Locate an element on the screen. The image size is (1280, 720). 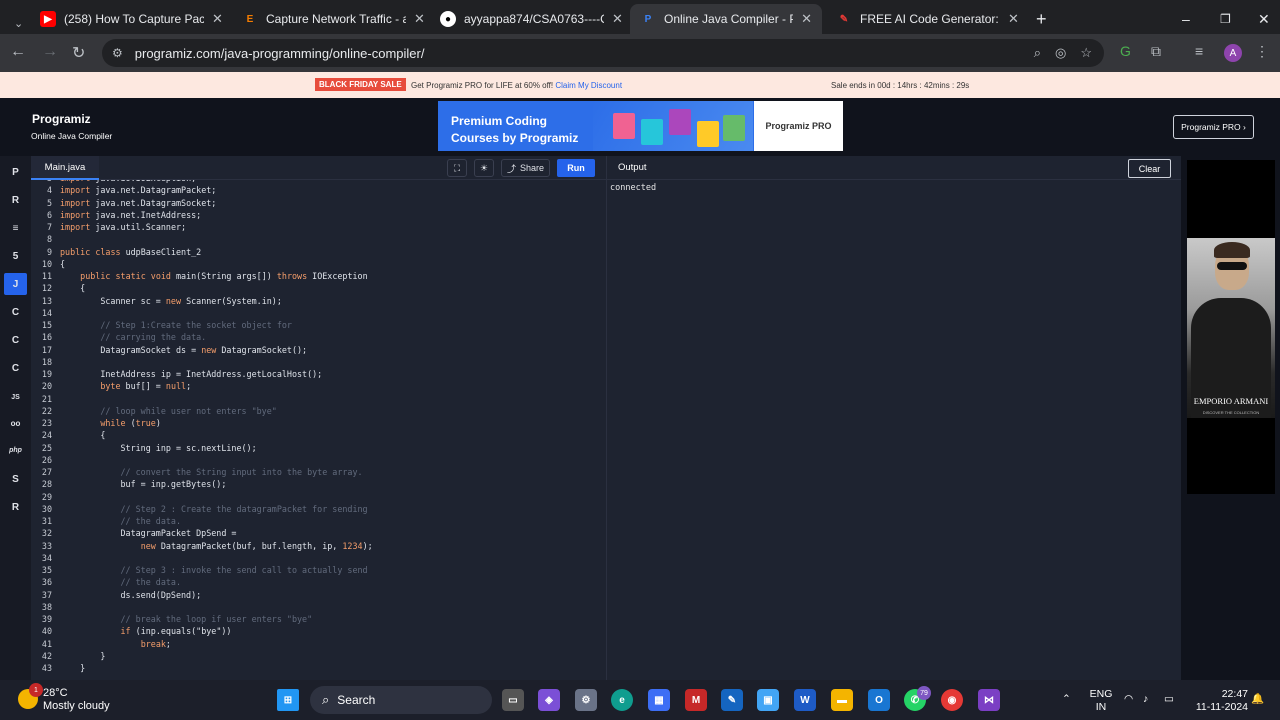
browser-tab-active: P Online Java Compiler - Progra ✕ is located at coordinates (726, 19).